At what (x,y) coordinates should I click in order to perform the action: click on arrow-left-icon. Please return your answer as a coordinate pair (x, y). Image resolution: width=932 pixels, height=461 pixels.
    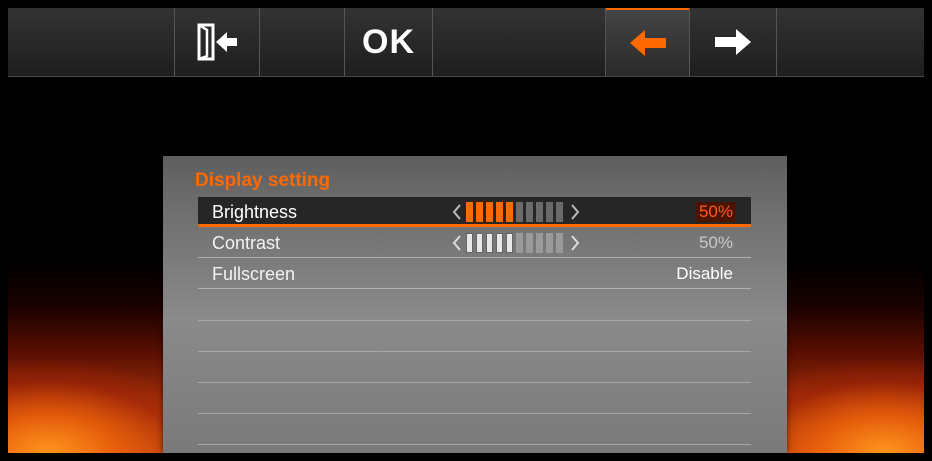
    Looking at the image, I should click on (647, 43).